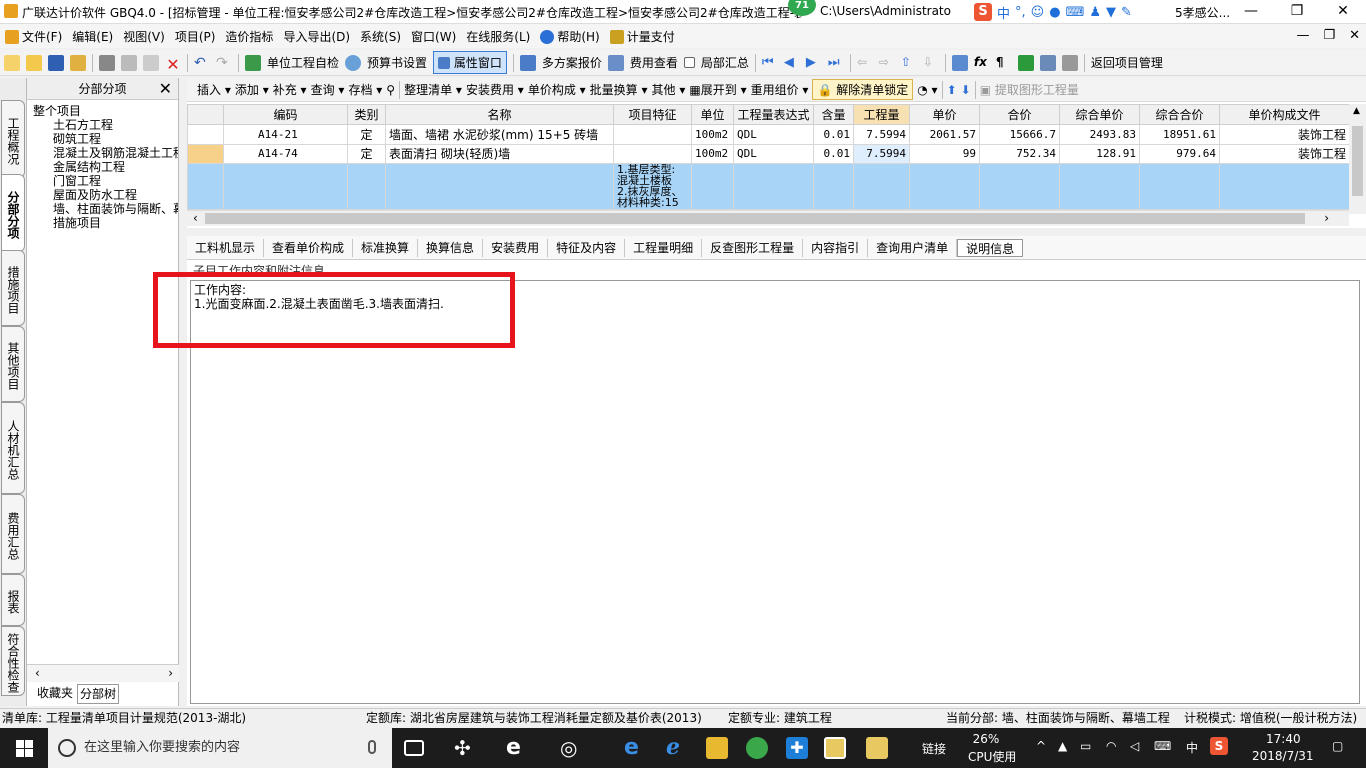 This screenshot has width=1366, height=768. What do you see at coordinates (572, 62) in the screenshot?
I see `multi-quote-button: 多方案报价` at bounding box center [572, 62].